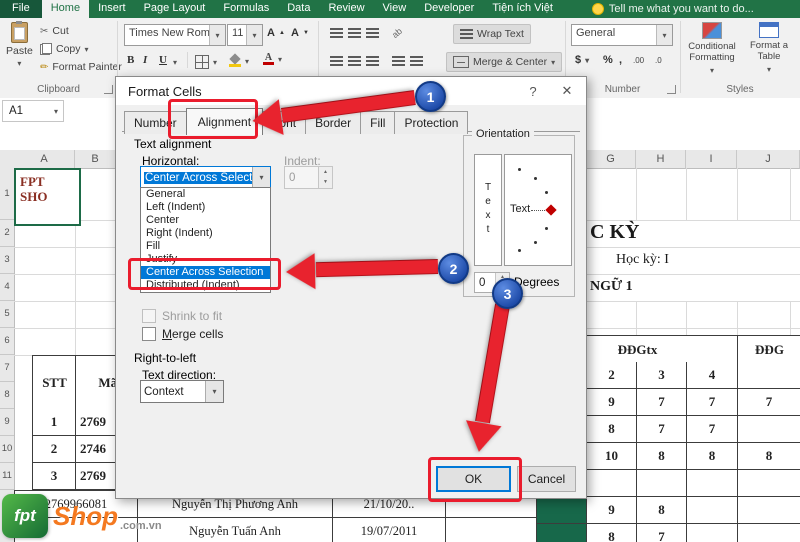 The height and width of the screenshot is (542, 800). What do you see at coordinates (7, 260) in the screenshot?
I see `row-header: 3` at bounding box center [7, 260].